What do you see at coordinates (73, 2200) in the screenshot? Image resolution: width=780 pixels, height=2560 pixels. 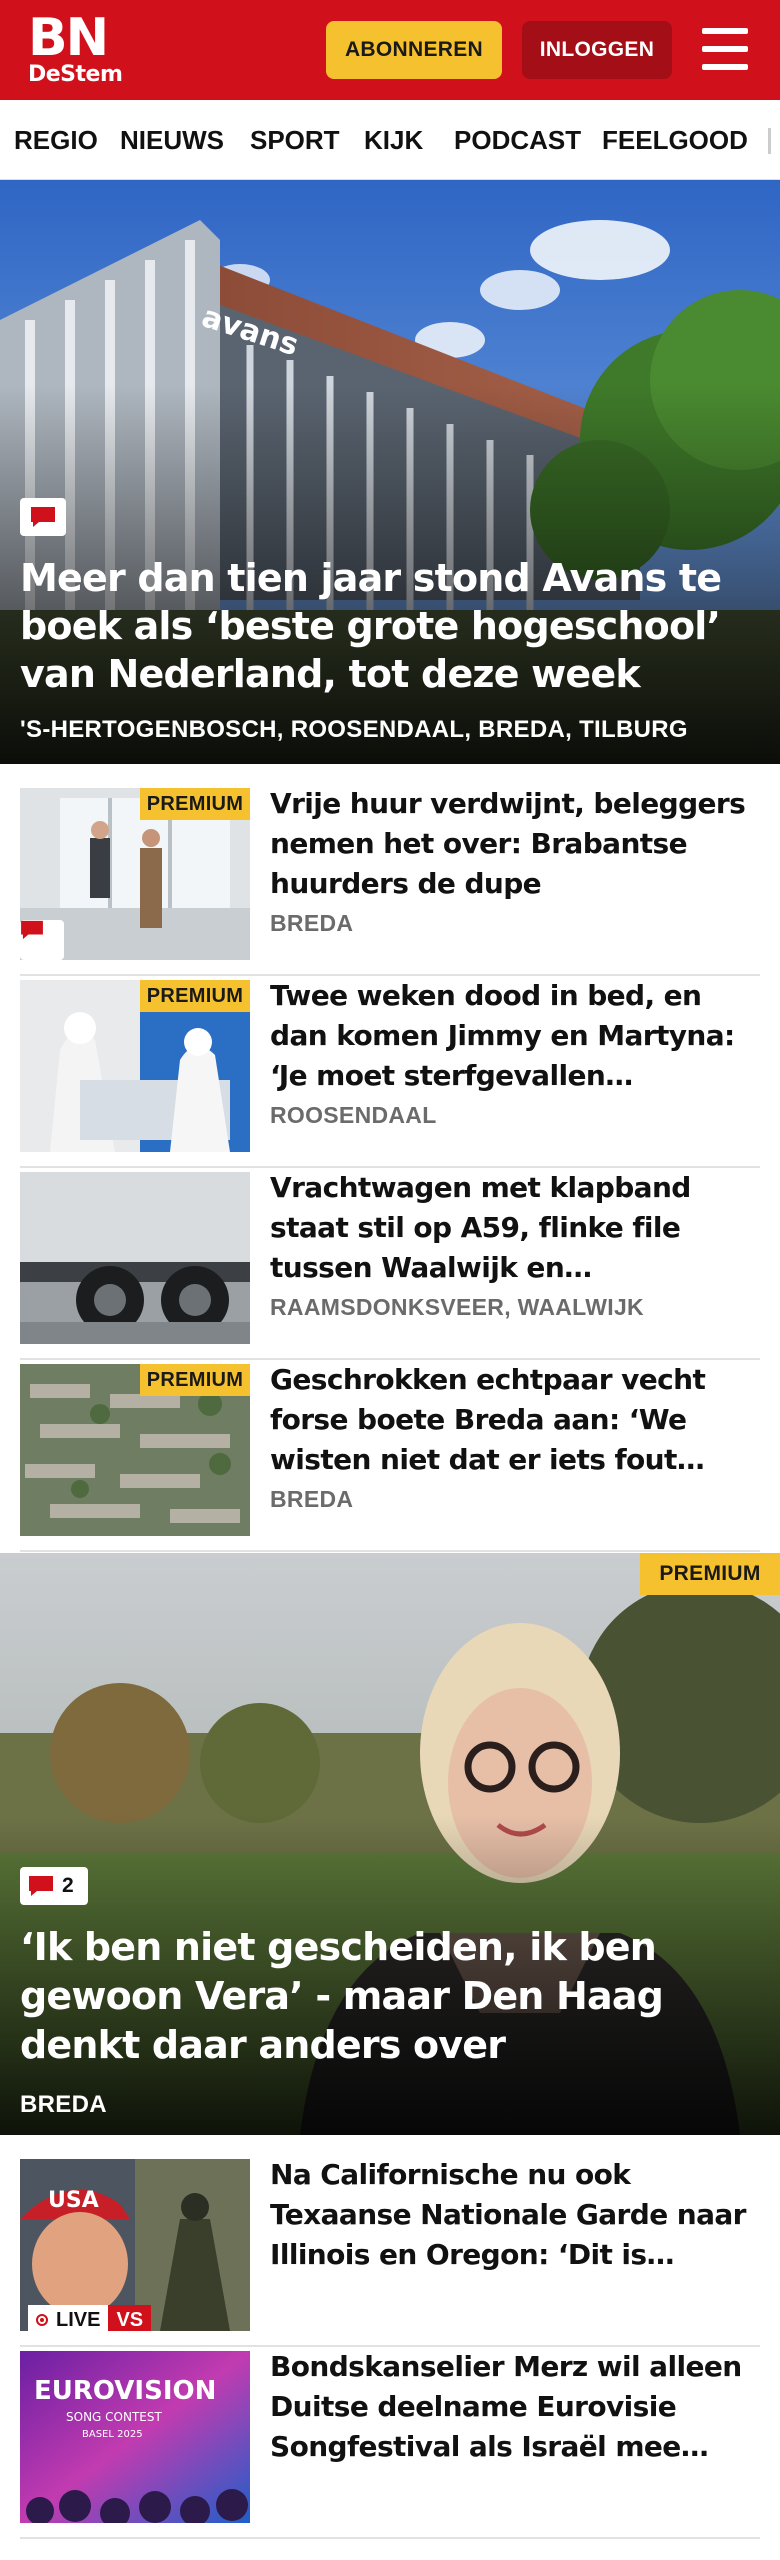 I see `usa-cap-text: USA` at bounding box center [73, 2200].